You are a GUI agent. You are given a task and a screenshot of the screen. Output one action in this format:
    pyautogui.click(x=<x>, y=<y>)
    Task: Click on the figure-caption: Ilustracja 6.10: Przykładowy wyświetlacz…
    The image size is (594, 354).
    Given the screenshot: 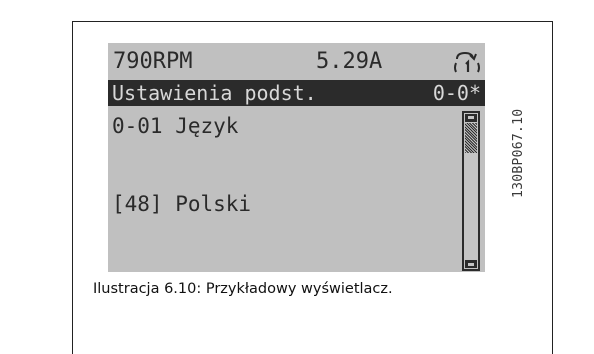 What is the action you would take?
    pyautogui.click(x=243, y=289)
    